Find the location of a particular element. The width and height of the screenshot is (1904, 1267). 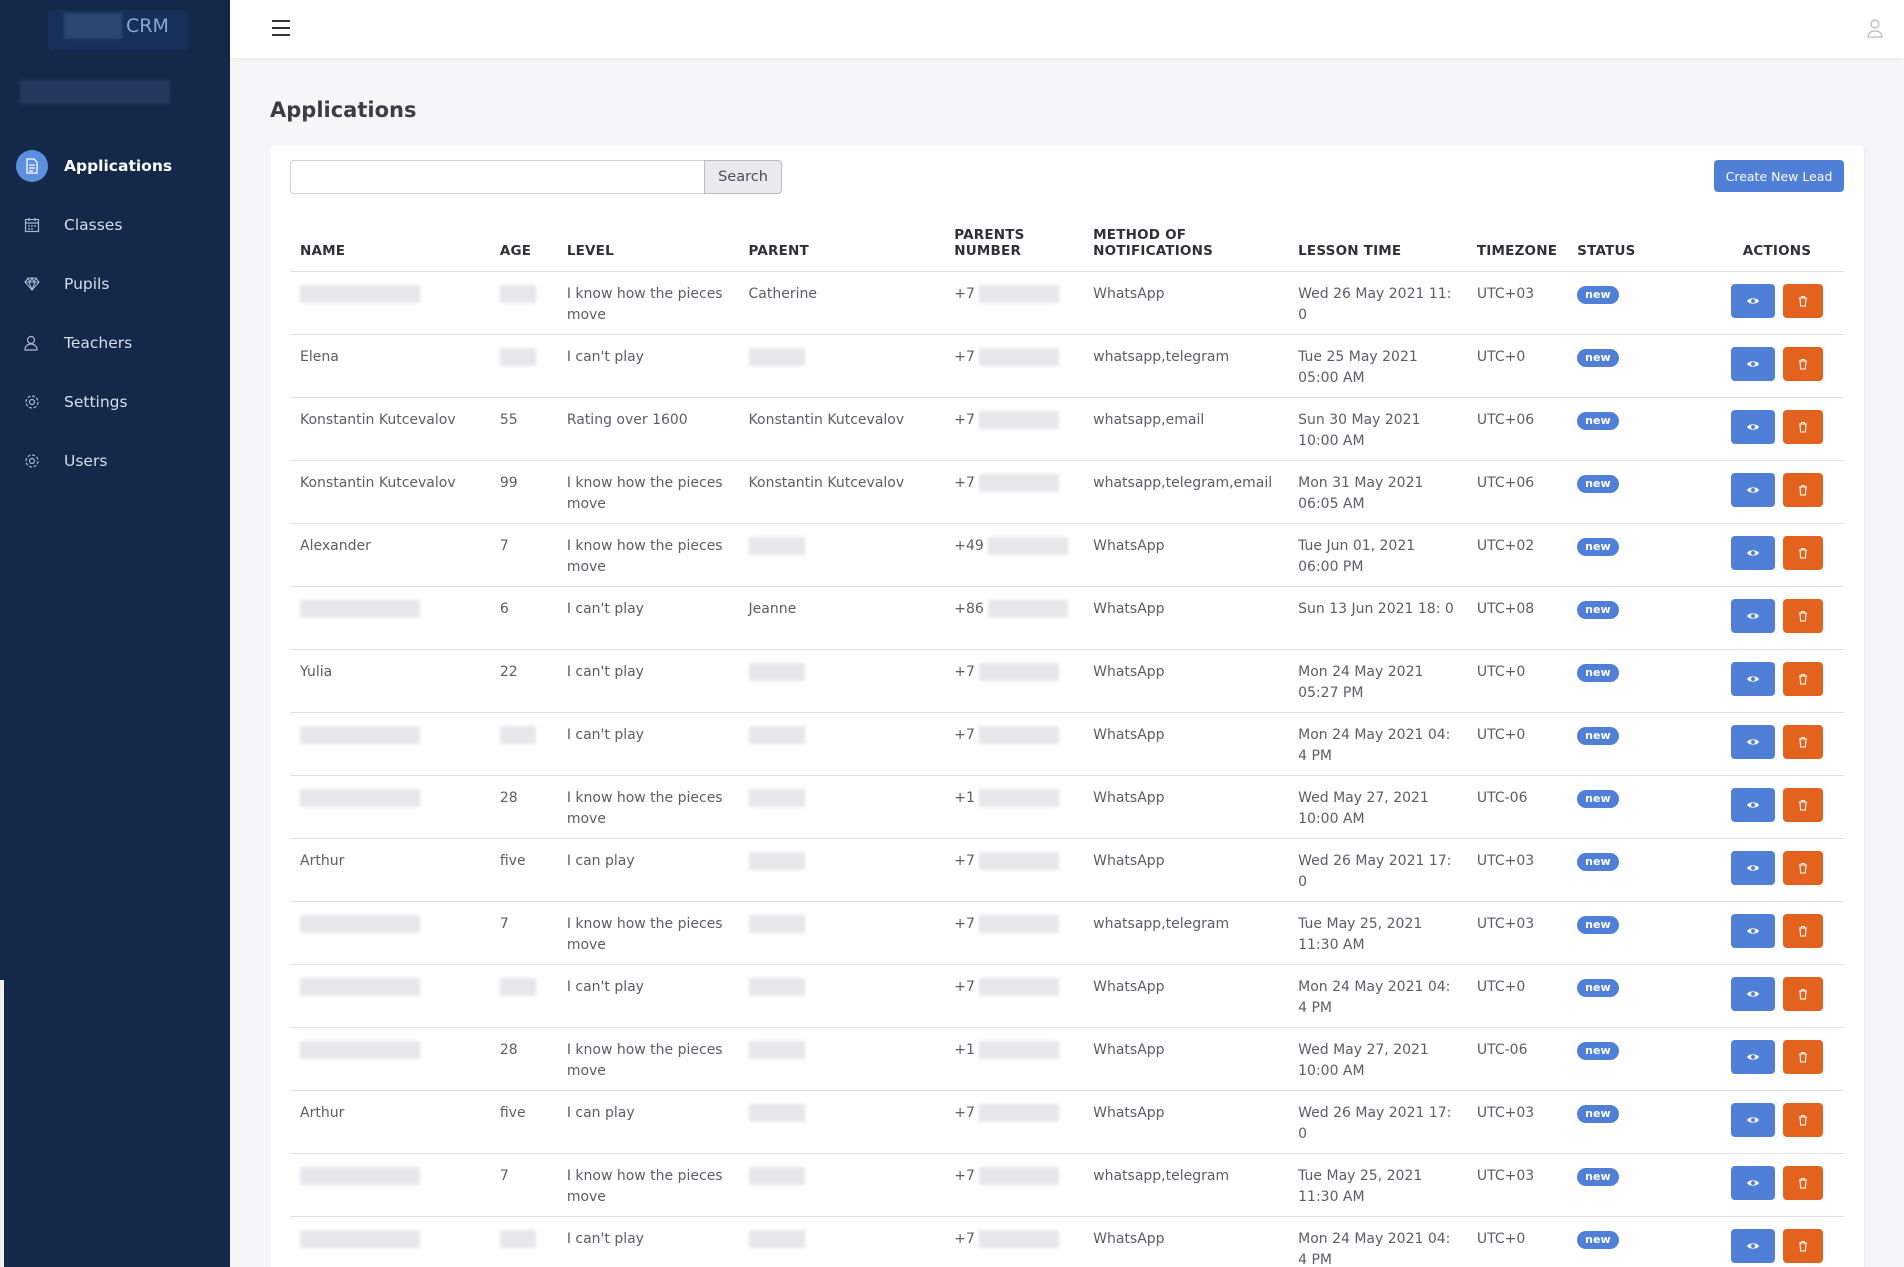

row-name: Yulia is located at coordinates (390, 681).